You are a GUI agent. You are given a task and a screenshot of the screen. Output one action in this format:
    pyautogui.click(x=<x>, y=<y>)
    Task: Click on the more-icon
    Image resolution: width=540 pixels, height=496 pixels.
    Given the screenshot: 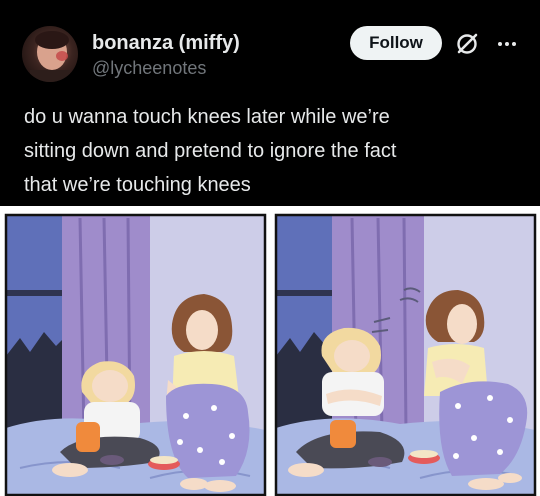 What is the action you would take?
    pyautogui.click(x=507, y=44)
    